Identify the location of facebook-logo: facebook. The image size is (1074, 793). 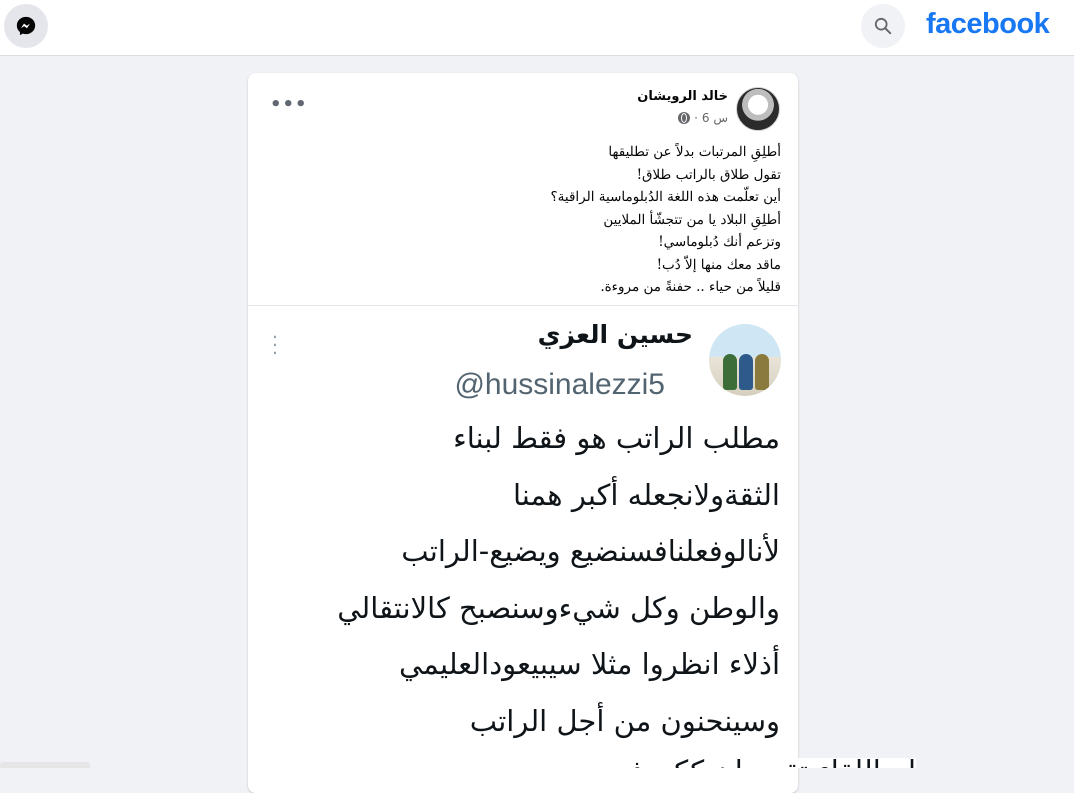
(988, 24).